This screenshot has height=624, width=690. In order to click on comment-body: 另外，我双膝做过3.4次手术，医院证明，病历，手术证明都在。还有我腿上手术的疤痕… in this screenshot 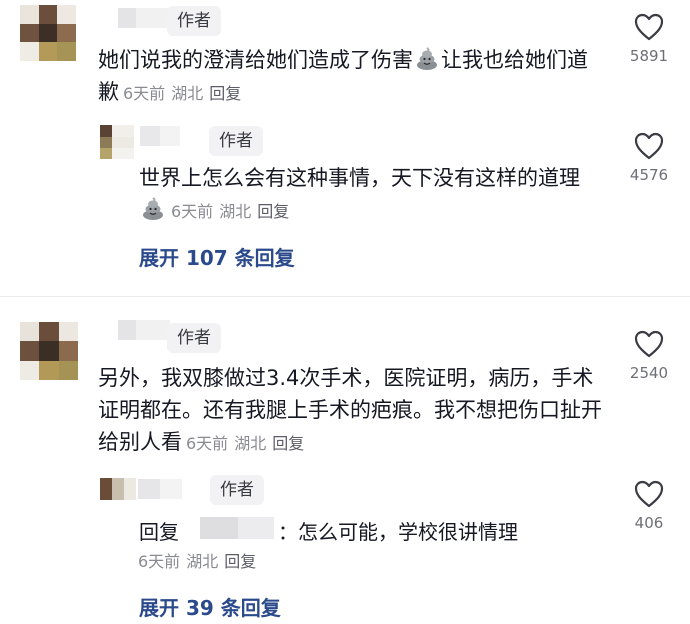, I will do `click(350, 411)`.